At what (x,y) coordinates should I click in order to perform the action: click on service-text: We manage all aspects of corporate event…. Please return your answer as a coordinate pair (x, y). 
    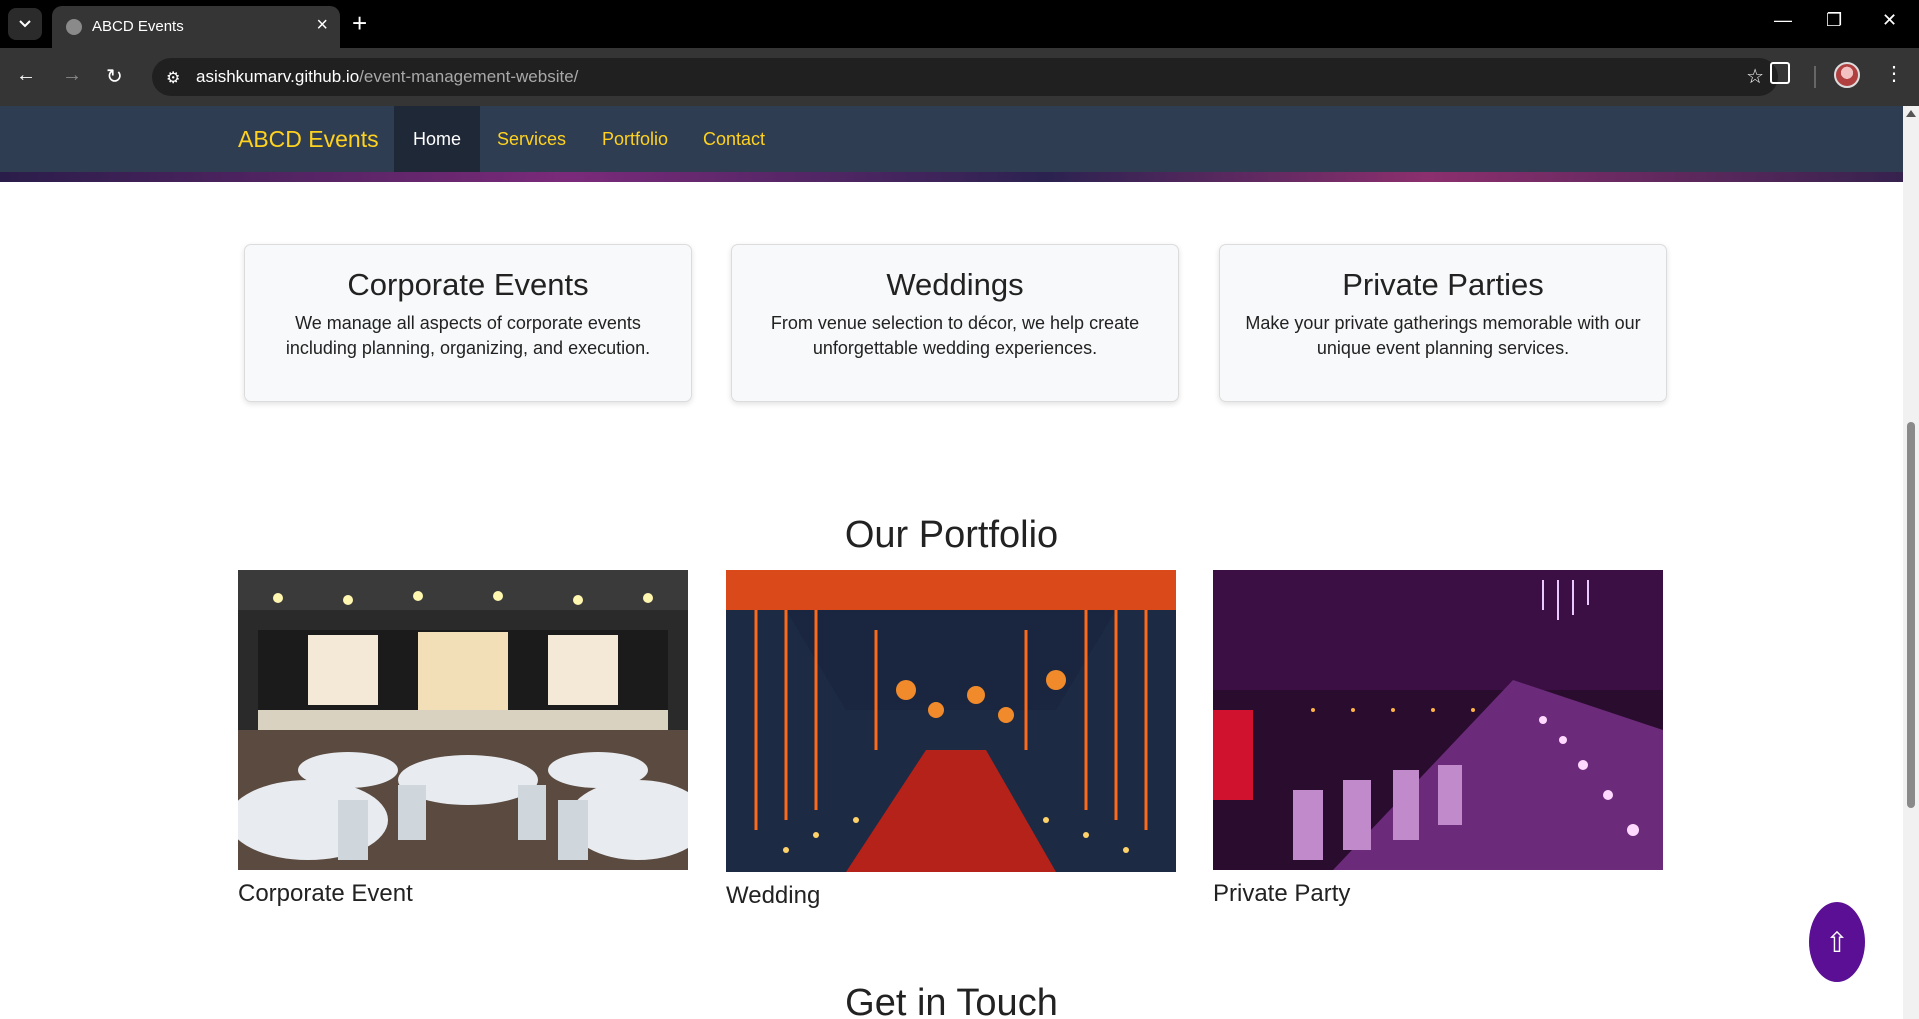
    Looking at the image, I should click on (468, 335).